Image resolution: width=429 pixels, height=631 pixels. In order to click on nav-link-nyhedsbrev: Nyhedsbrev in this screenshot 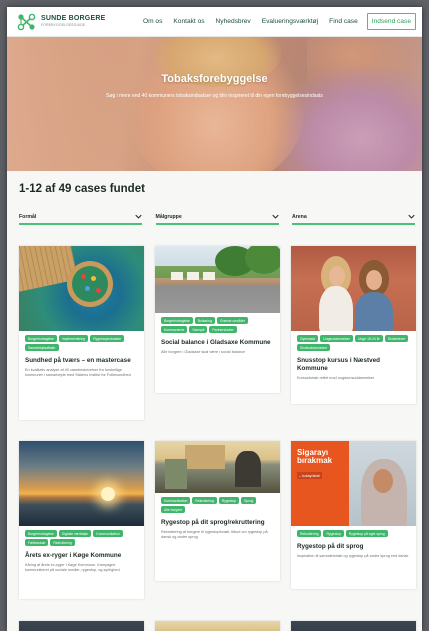, I will do `click(233, 21)`.